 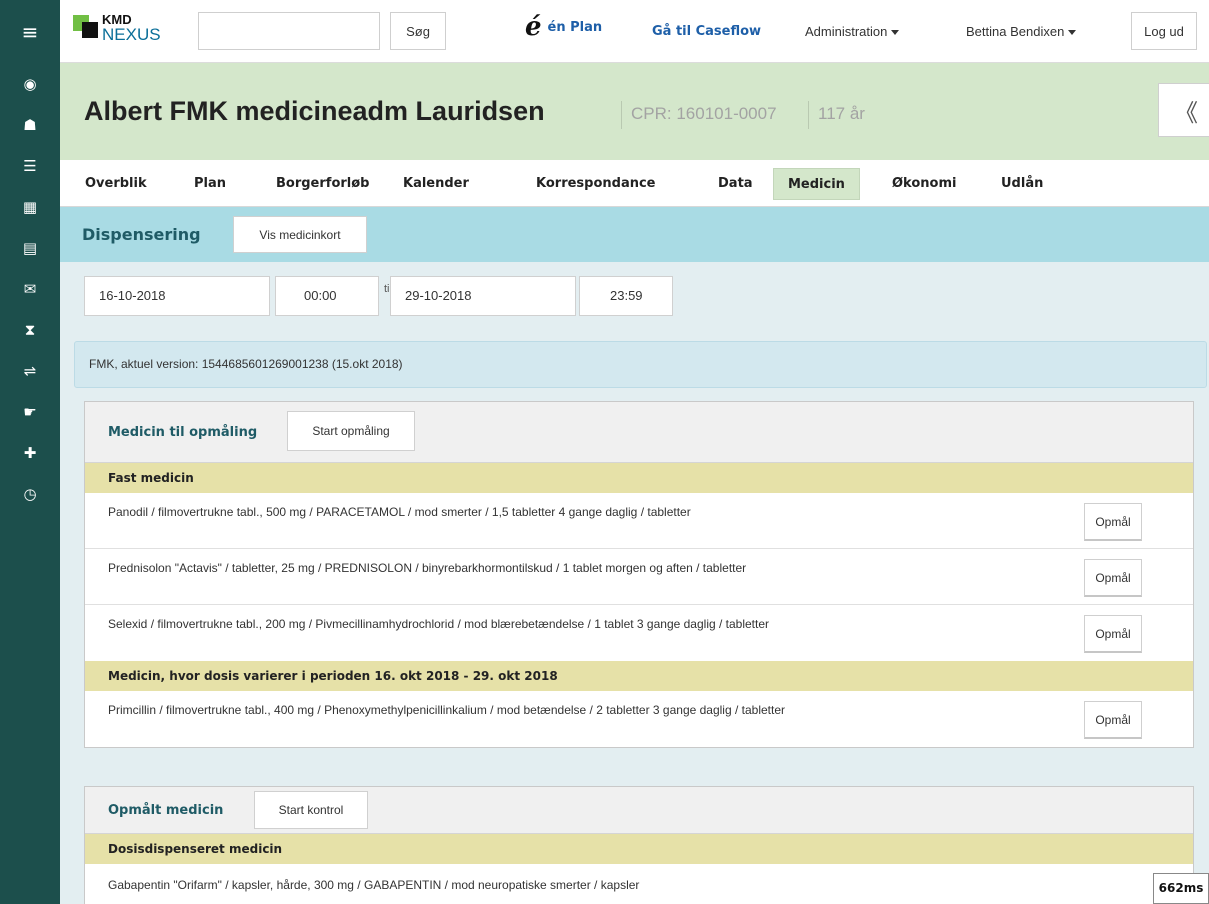 I want to click on to-date-field: 29-10-2018, so click(x=483, y=296).